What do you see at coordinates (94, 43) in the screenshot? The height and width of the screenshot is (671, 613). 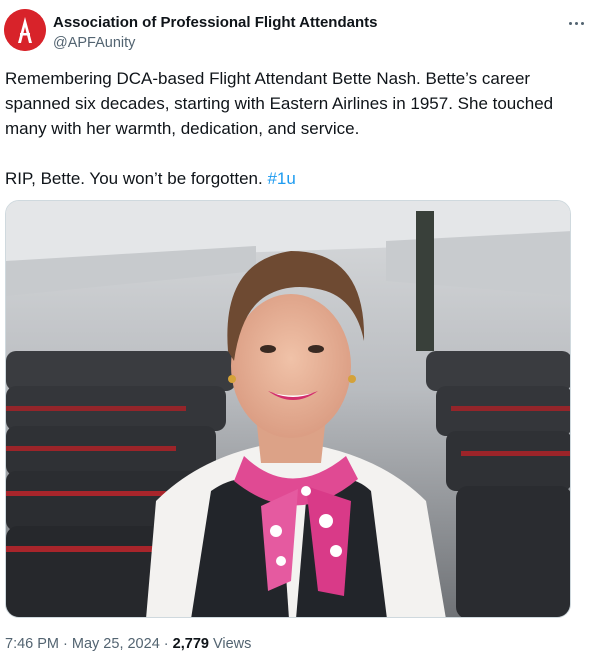 I see `author-handle: @APFAunity` at bounding box center [94, 43].